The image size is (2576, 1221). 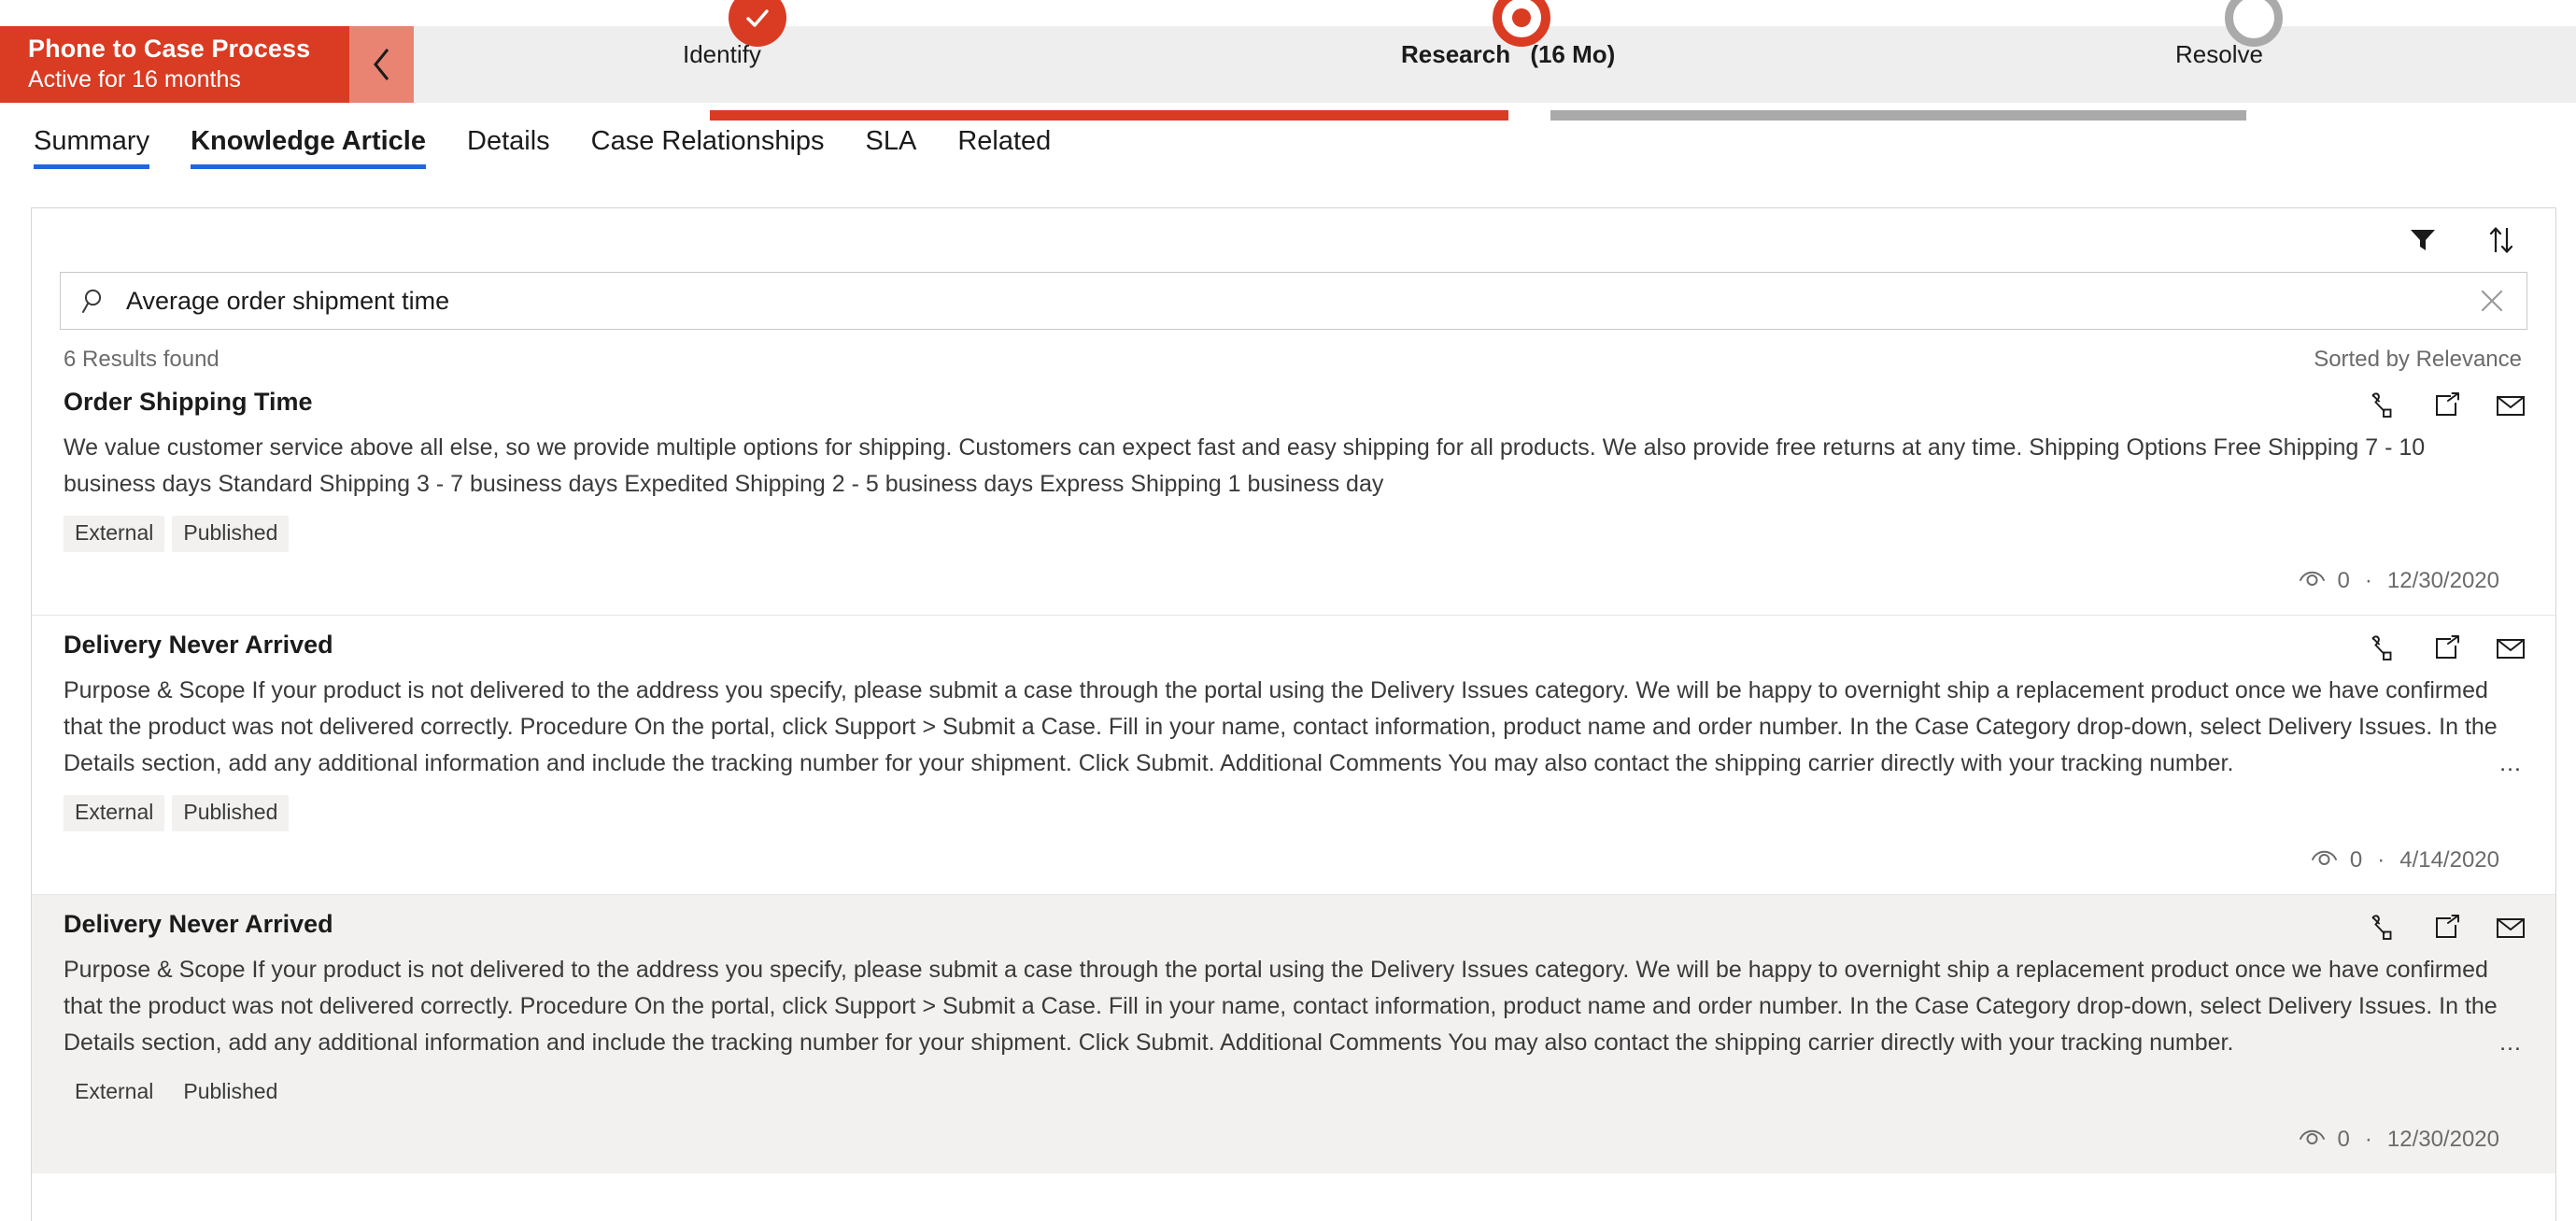 I want to click on sort-icon, so click(x=2501, y=240).